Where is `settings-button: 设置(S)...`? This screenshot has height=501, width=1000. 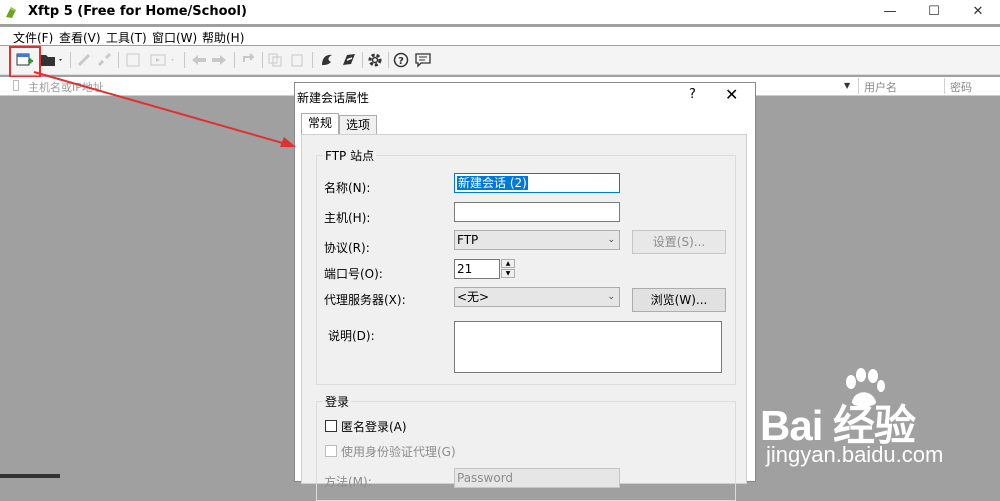 settings-button: 设置(S)... is located at coordinates (679, 242).